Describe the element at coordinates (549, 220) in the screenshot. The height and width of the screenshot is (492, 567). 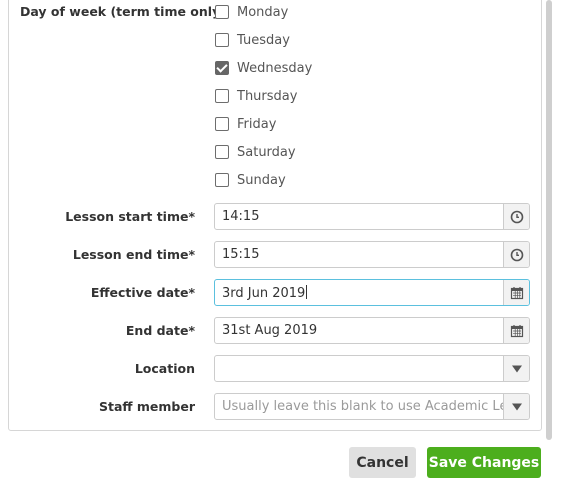
I see `scrollbar-thumb` at that location.